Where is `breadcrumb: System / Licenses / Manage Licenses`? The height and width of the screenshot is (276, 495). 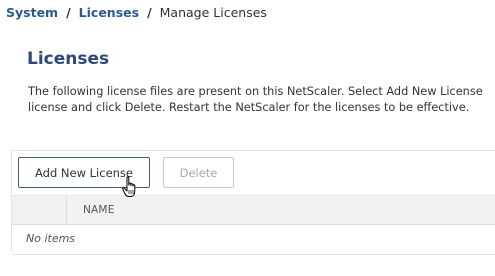 breadcrumb: System / Licenses / Manage Licenses is located at coordinates (136, 13).